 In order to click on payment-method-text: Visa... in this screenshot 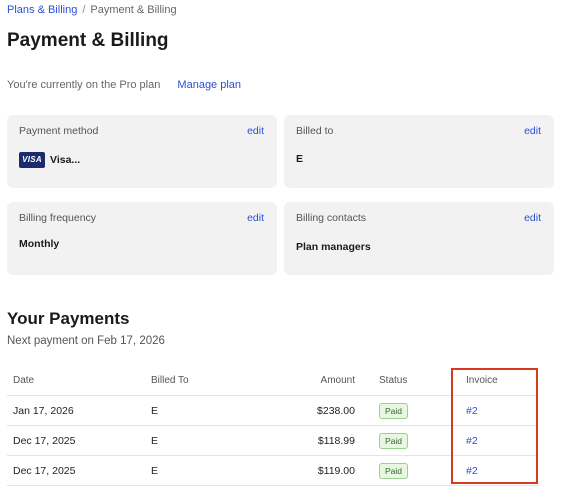, I will do `click(65, 160)`.